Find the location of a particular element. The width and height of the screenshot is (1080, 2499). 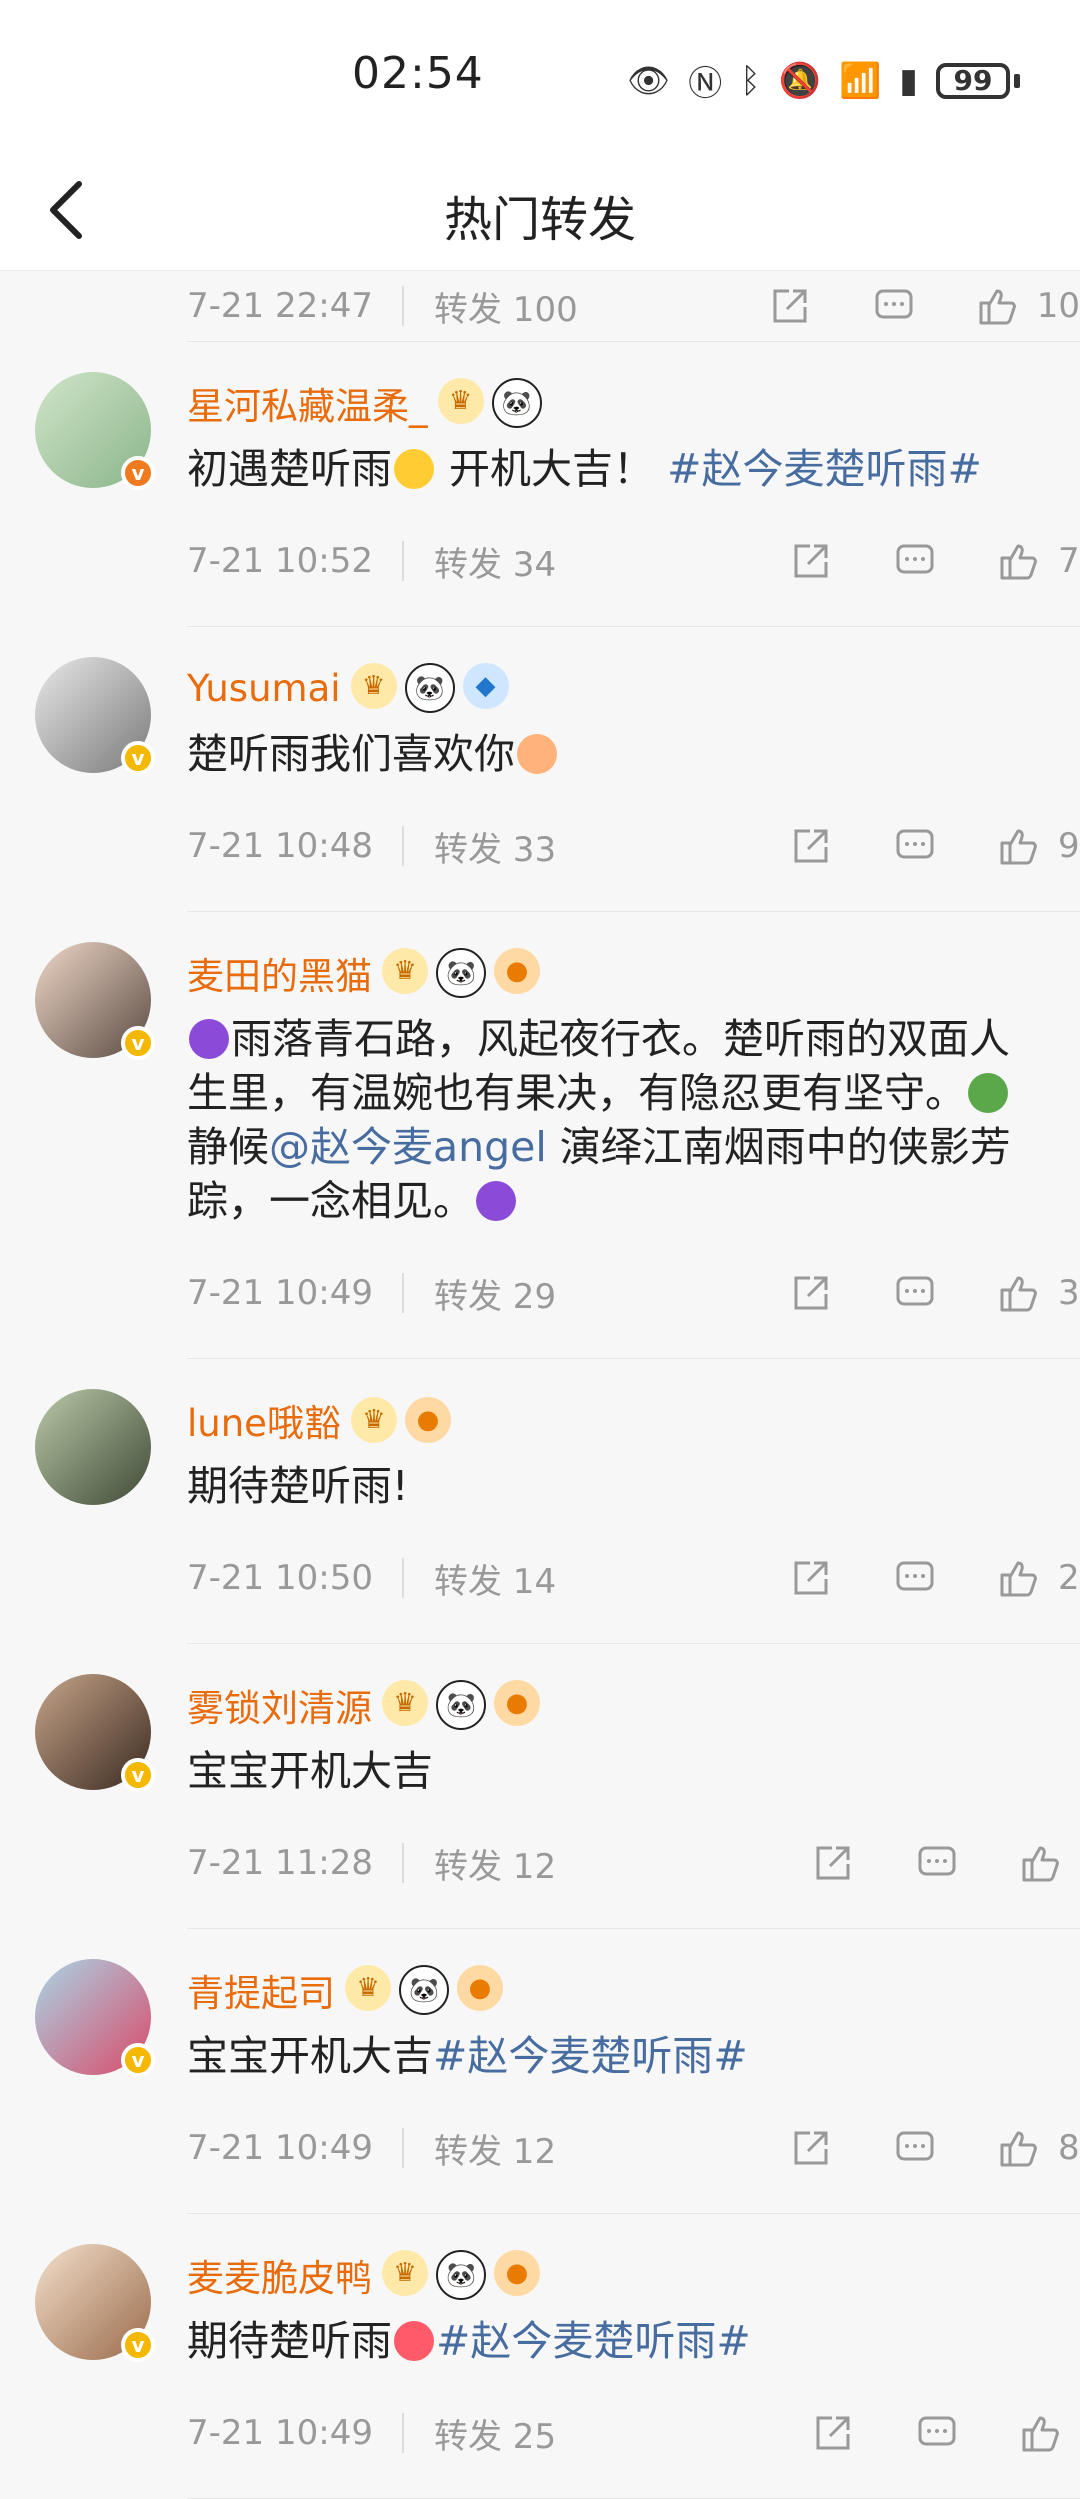

like-button: 2 is located at coordinates (1039, 1578).